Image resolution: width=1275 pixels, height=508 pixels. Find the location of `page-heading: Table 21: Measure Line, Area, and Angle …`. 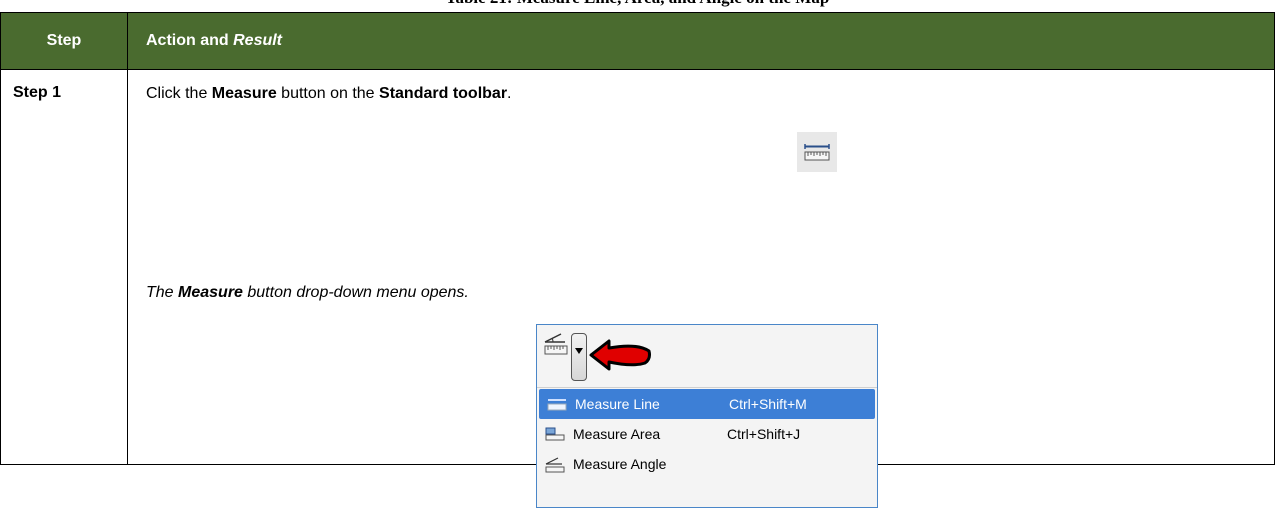

page-heading: Table 21: Measure Line, Area, and Angle … is located at coordinates (637, 4).